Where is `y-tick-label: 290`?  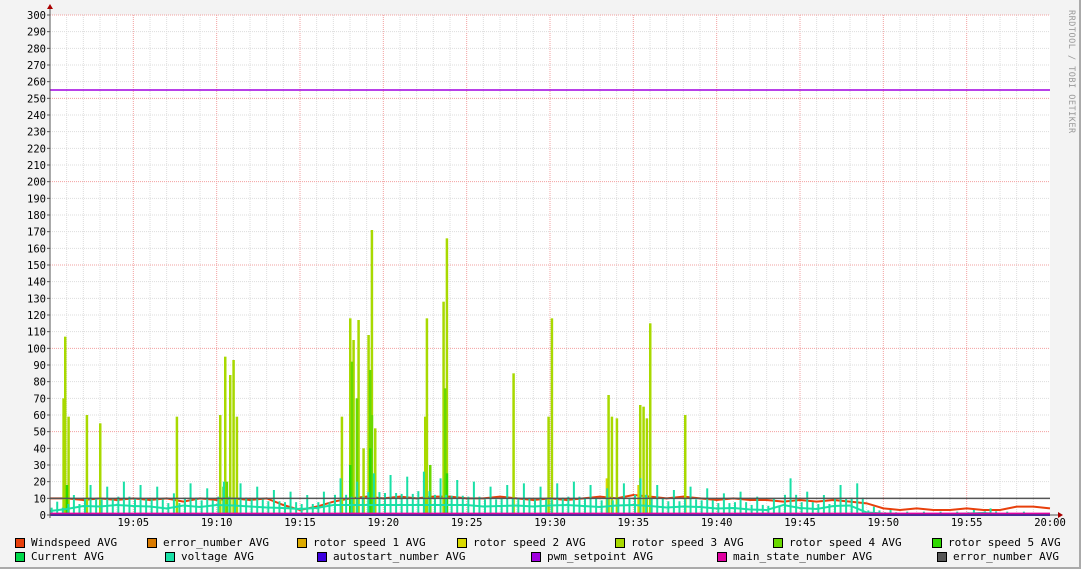
y-tick-label: 290 is located at coordinates (36, 33).